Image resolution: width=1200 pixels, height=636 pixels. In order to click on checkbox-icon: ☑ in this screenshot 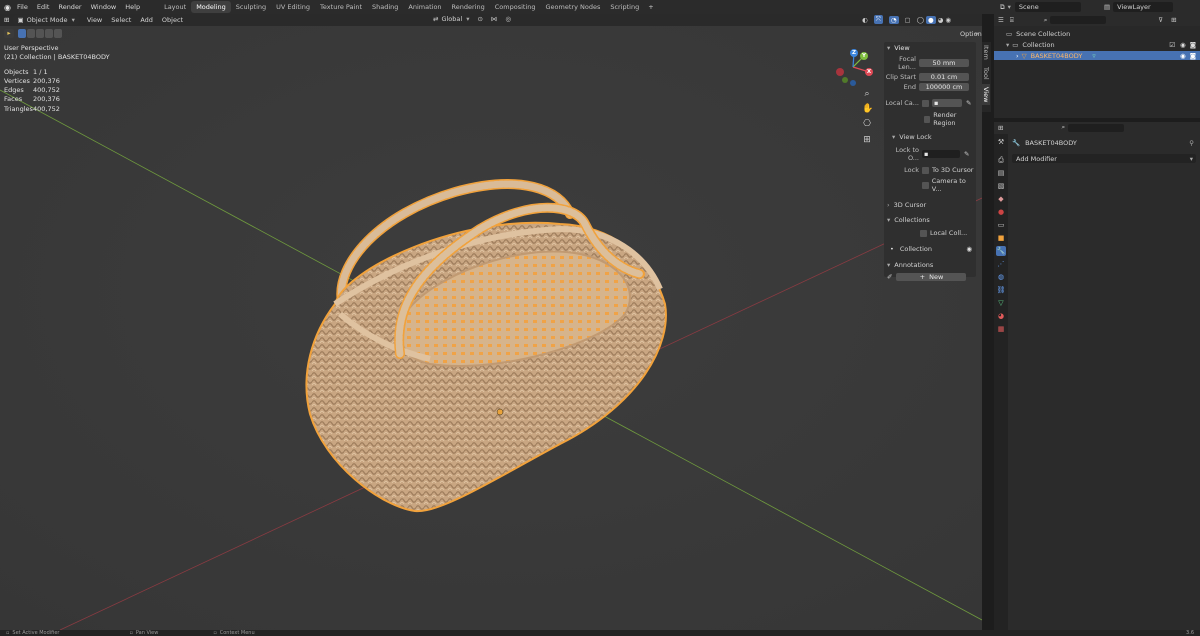, I will do `click(1172, 45)`.